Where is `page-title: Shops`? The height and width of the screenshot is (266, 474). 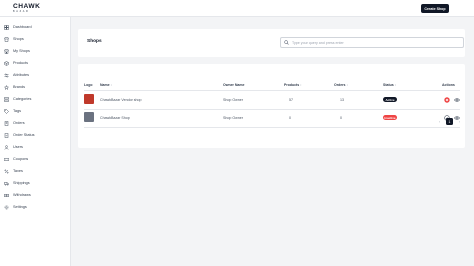 page-title: Shops is located at coordinates (94, 41).